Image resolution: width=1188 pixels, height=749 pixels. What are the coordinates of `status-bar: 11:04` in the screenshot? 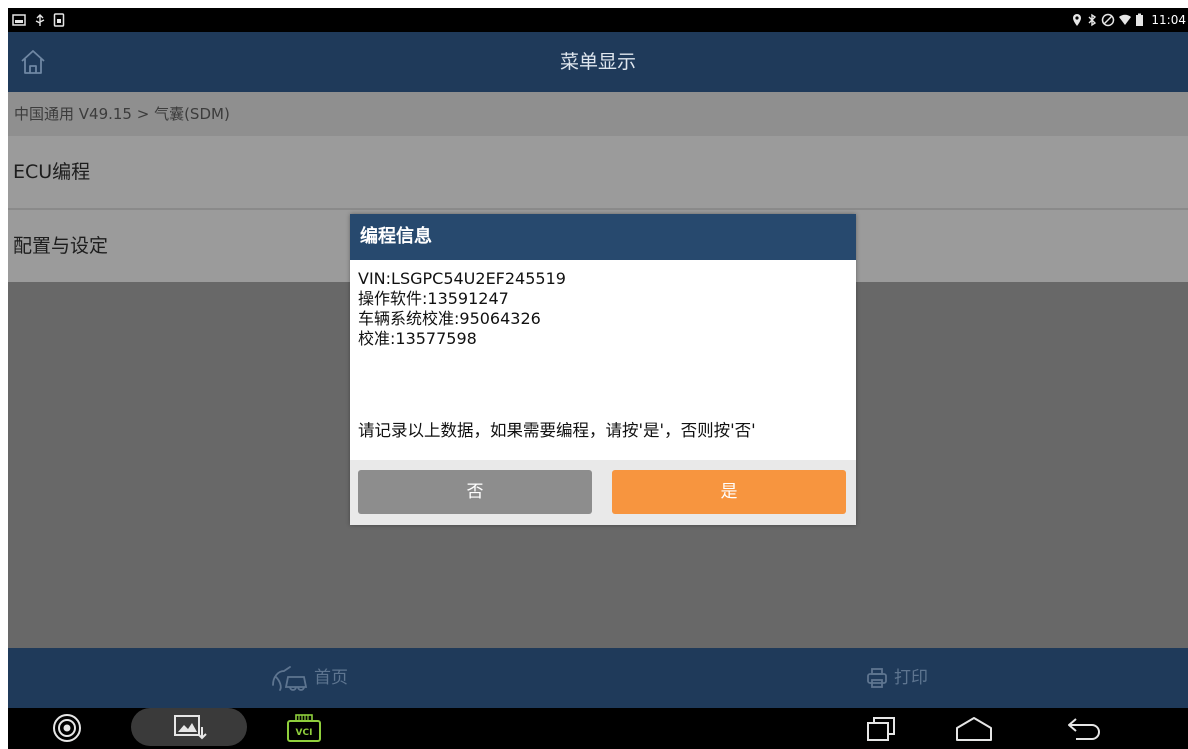 It's located at (598, 20).